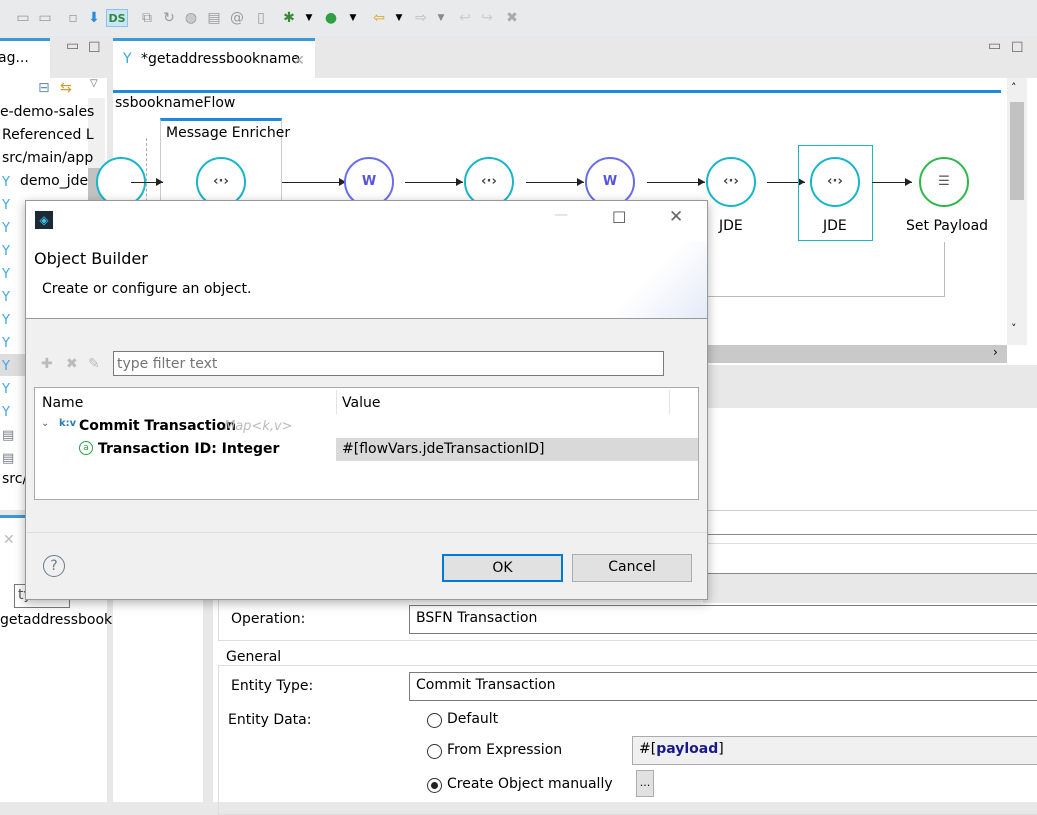 Image resolution: width=1037 pixels, height=815 pixels. What do you see at coordinates (147, 289) in the screenshot?
I see `dialog-subtitle: Create or configure an object.` at bounding box center [147, 289].